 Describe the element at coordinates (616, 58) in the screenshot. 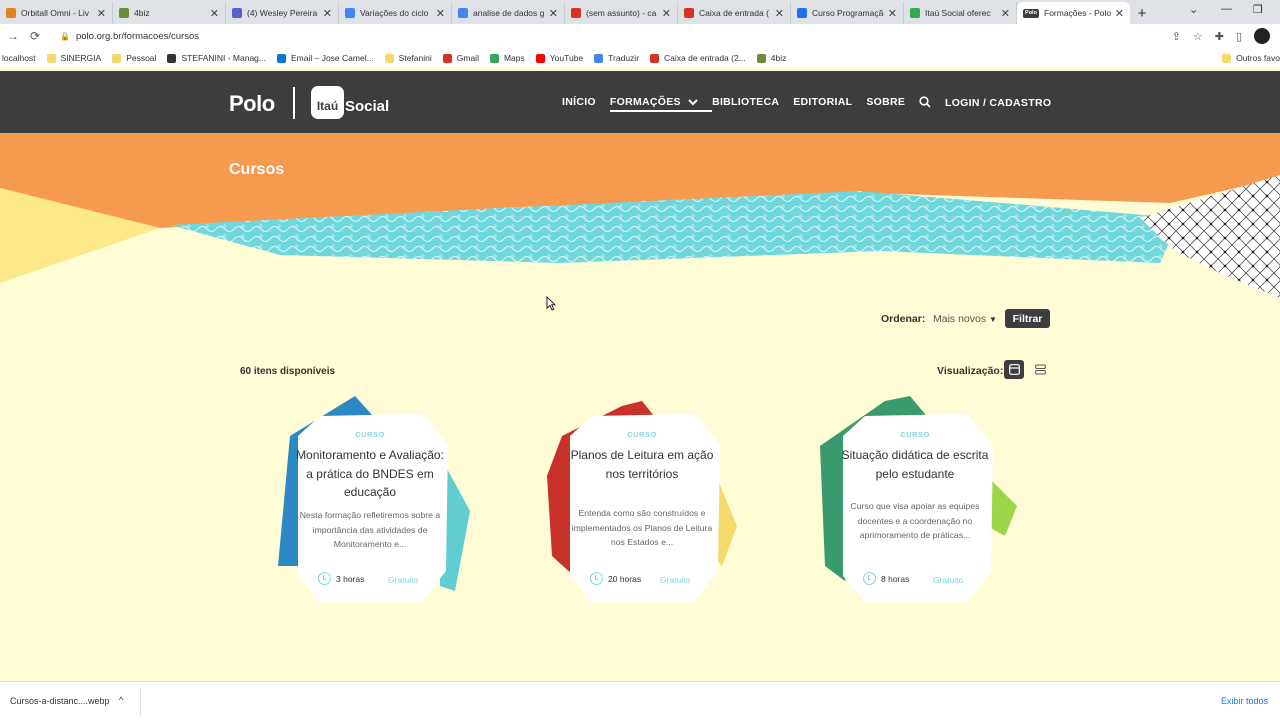

I see `bookmark-item: Traduzir` at that location.